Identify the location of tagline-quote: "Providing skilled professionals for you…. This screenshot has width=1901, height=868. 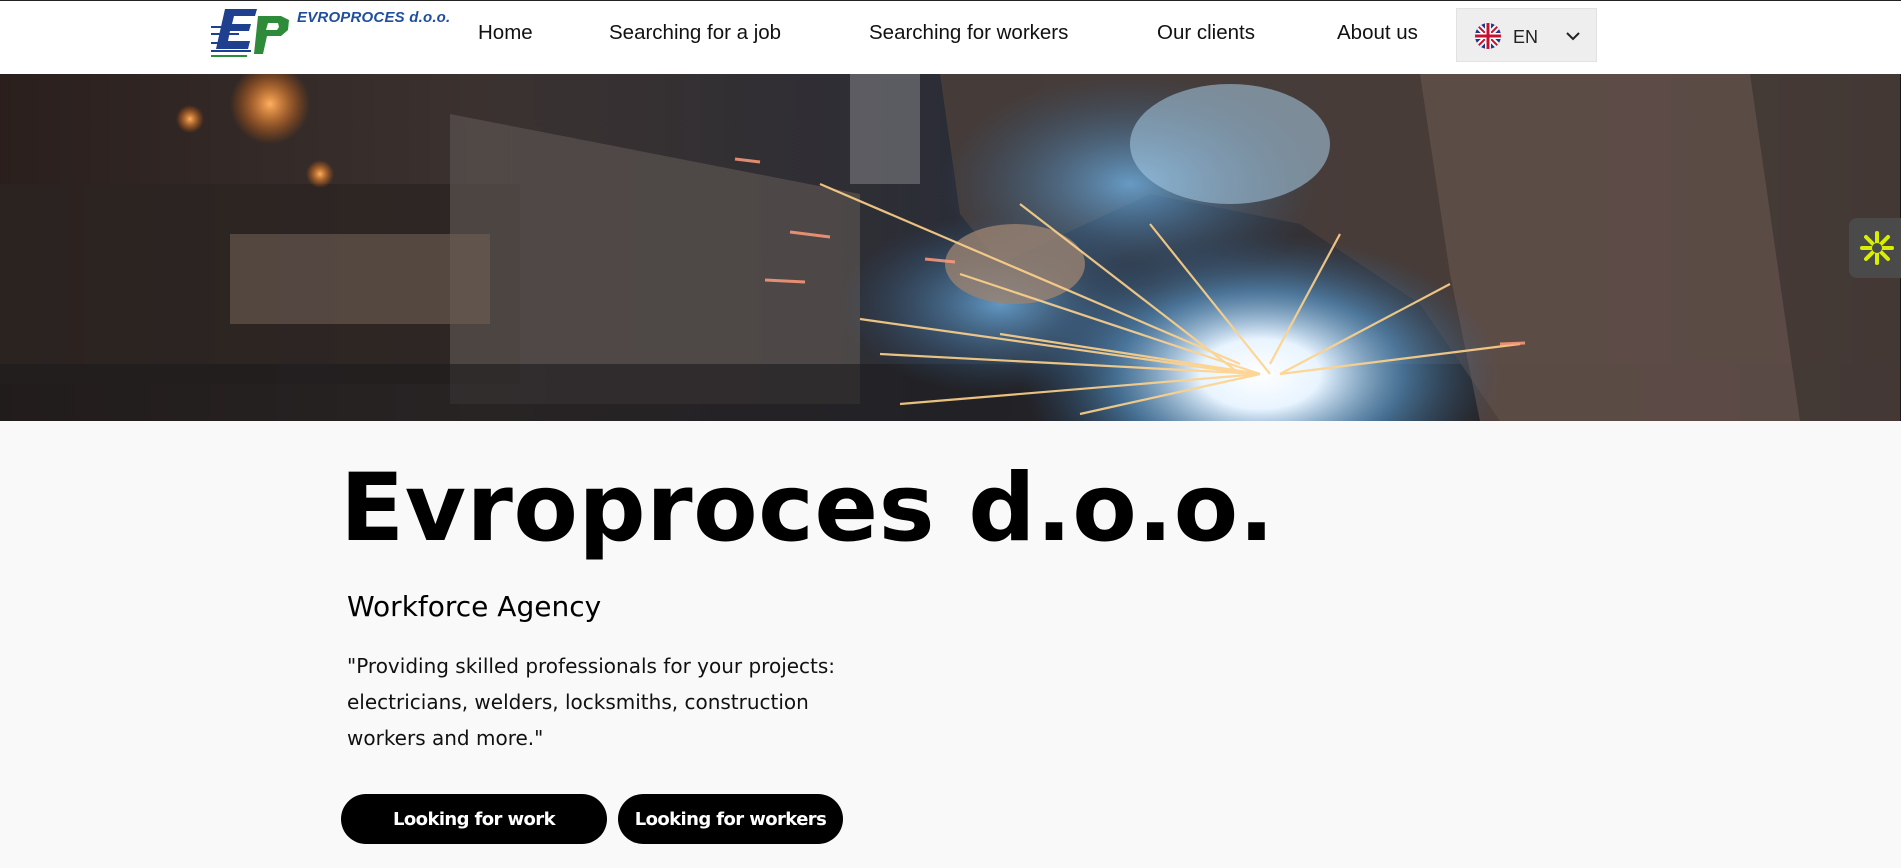
(591, 702).